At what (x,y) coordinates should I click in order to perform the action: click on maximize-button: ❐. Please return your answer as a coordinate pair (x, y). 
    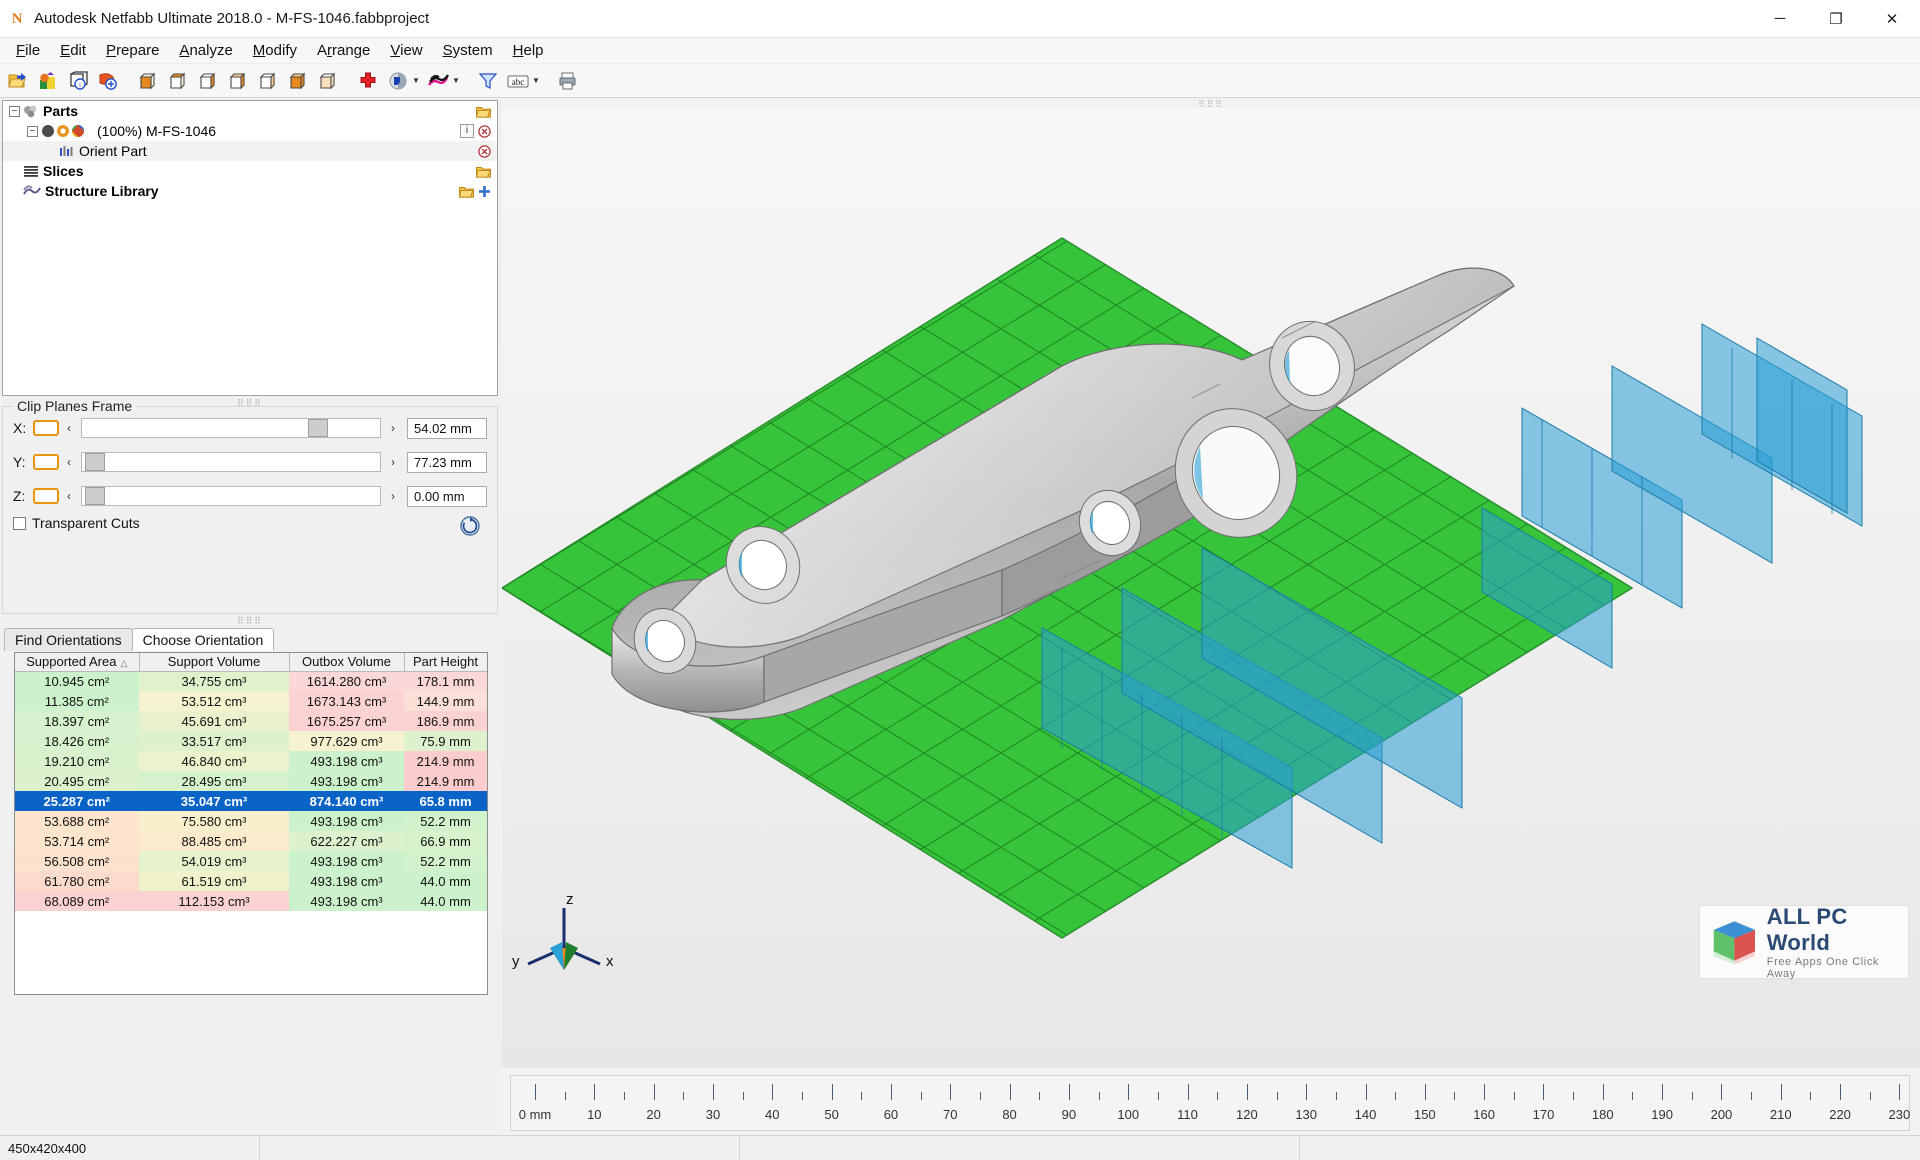
    Looking at the image, I should click on (1836, 19).